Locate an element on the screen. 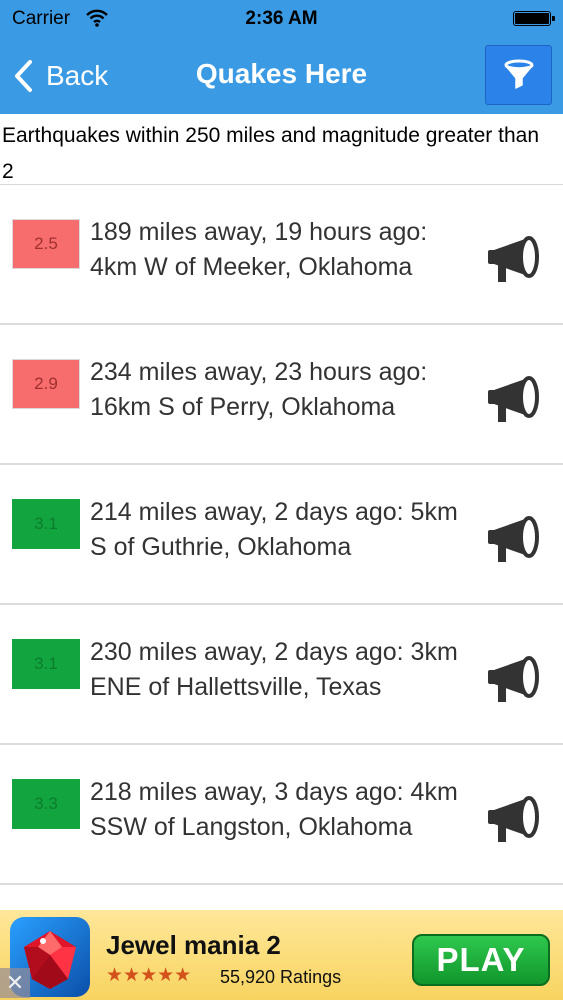 The image size is (563, 1000). rating-stars-icon: ★★★★★ is located at coordinates (149, 975).